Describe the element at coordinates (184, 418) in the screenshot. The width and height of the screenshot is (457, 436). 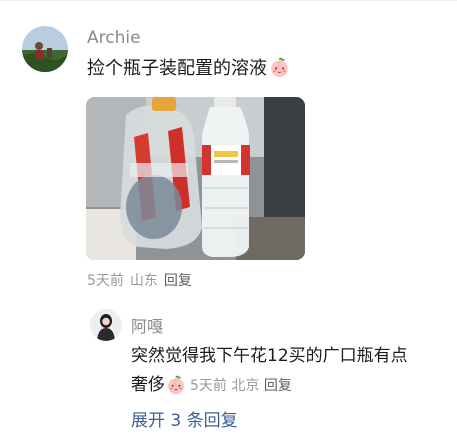
I see `expand-replies-button: 展开 3 条回复` at that location.